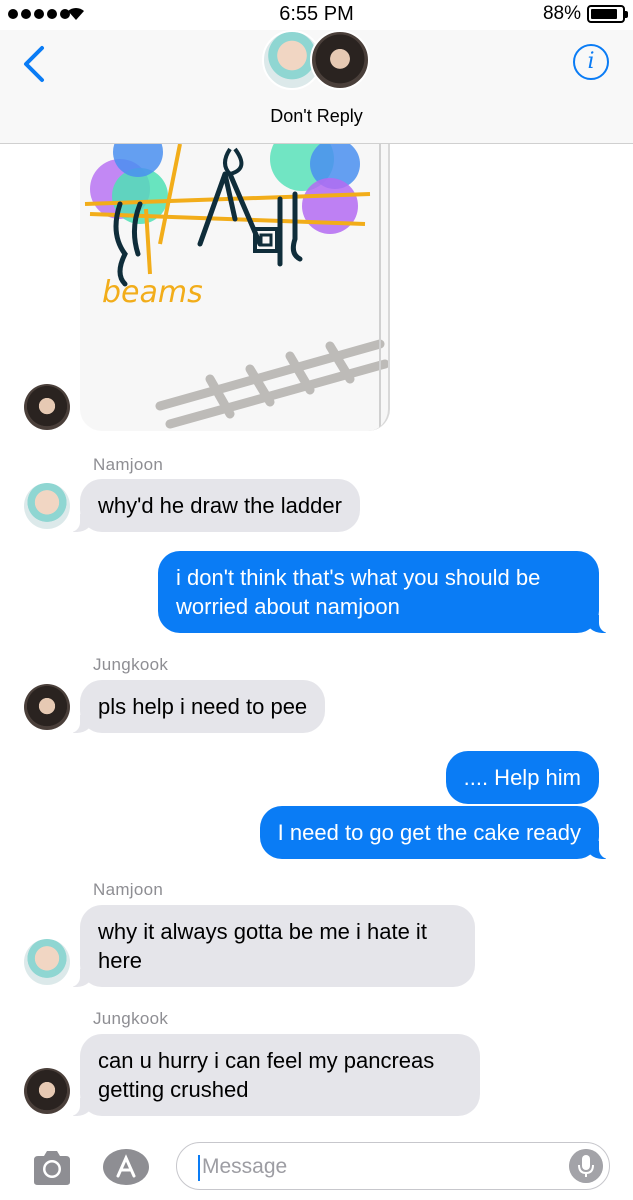  Describe the element at coordinates (561, 13) in the screenshot. I see `battery-percentage: 88%` at that location.